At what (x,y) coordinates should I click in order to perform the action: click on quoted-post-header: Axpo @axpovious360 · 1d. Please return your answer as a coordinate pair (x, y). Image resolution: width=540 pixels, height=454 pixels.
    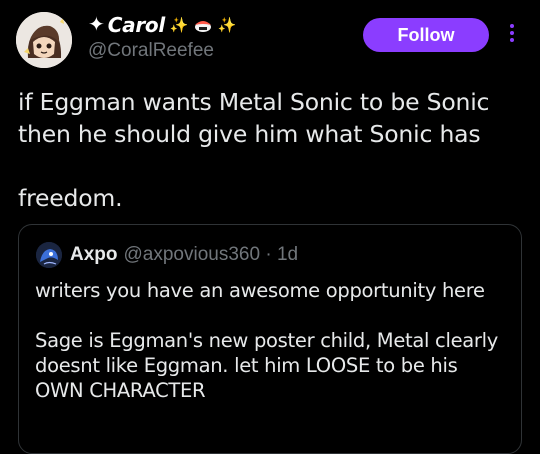
    Looking at the image, I should click on (167, 255).